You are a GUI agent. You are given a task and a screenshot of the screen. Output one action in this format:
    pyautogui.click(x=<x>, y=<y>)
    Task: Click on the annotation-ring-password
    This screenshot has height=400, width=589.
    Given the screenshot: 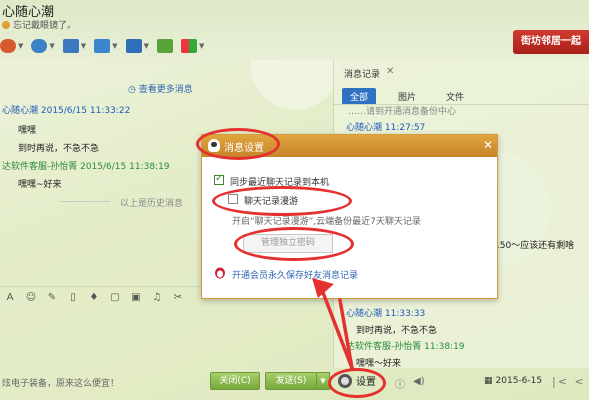 What is the action you would take?
    pyautogui.click(x=294, y=244)
    